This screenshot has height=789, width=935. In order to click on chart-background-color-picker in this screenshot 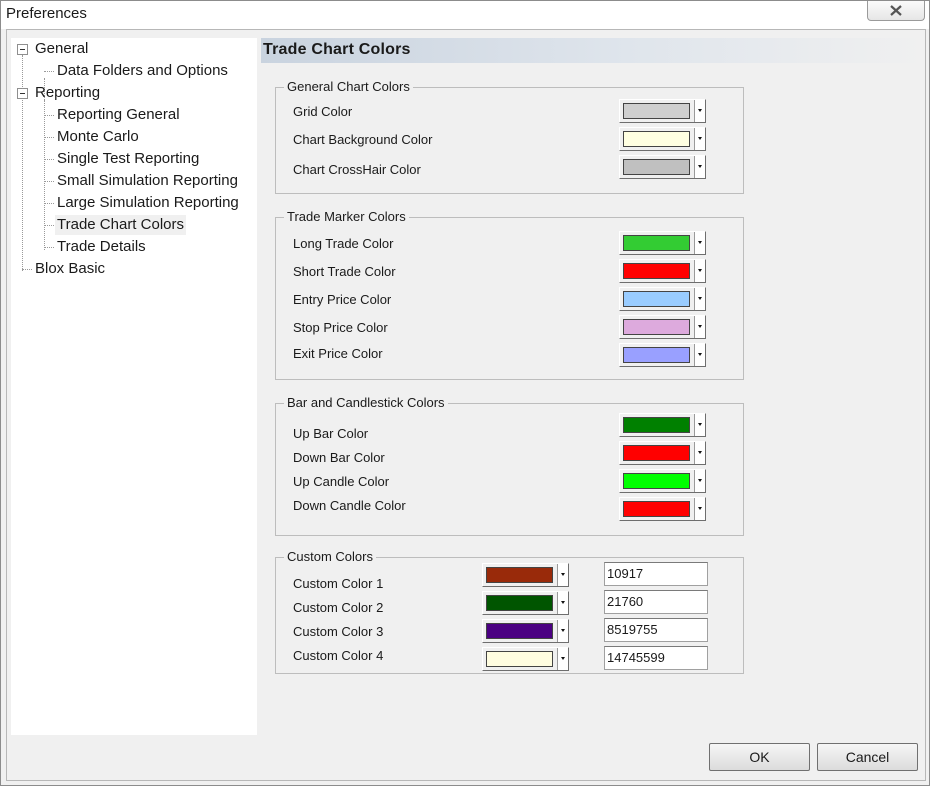, I will do `click(662, 139)`.